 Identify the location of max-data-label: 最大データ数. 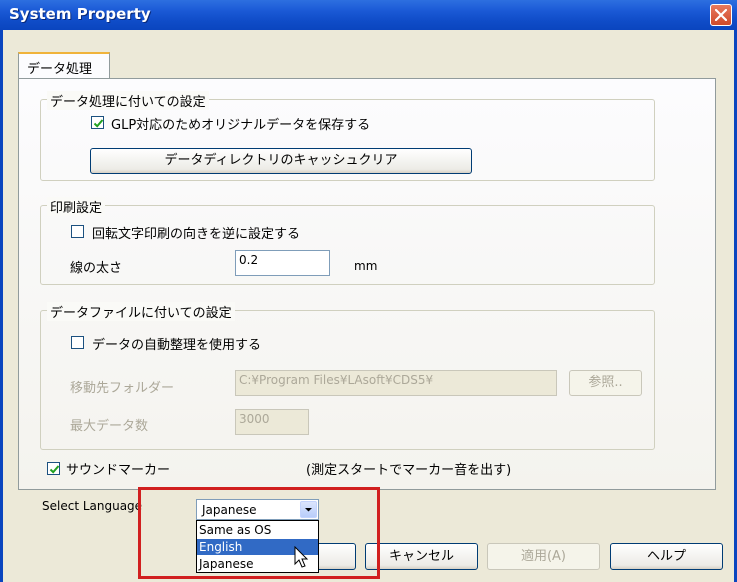
(109, 426).